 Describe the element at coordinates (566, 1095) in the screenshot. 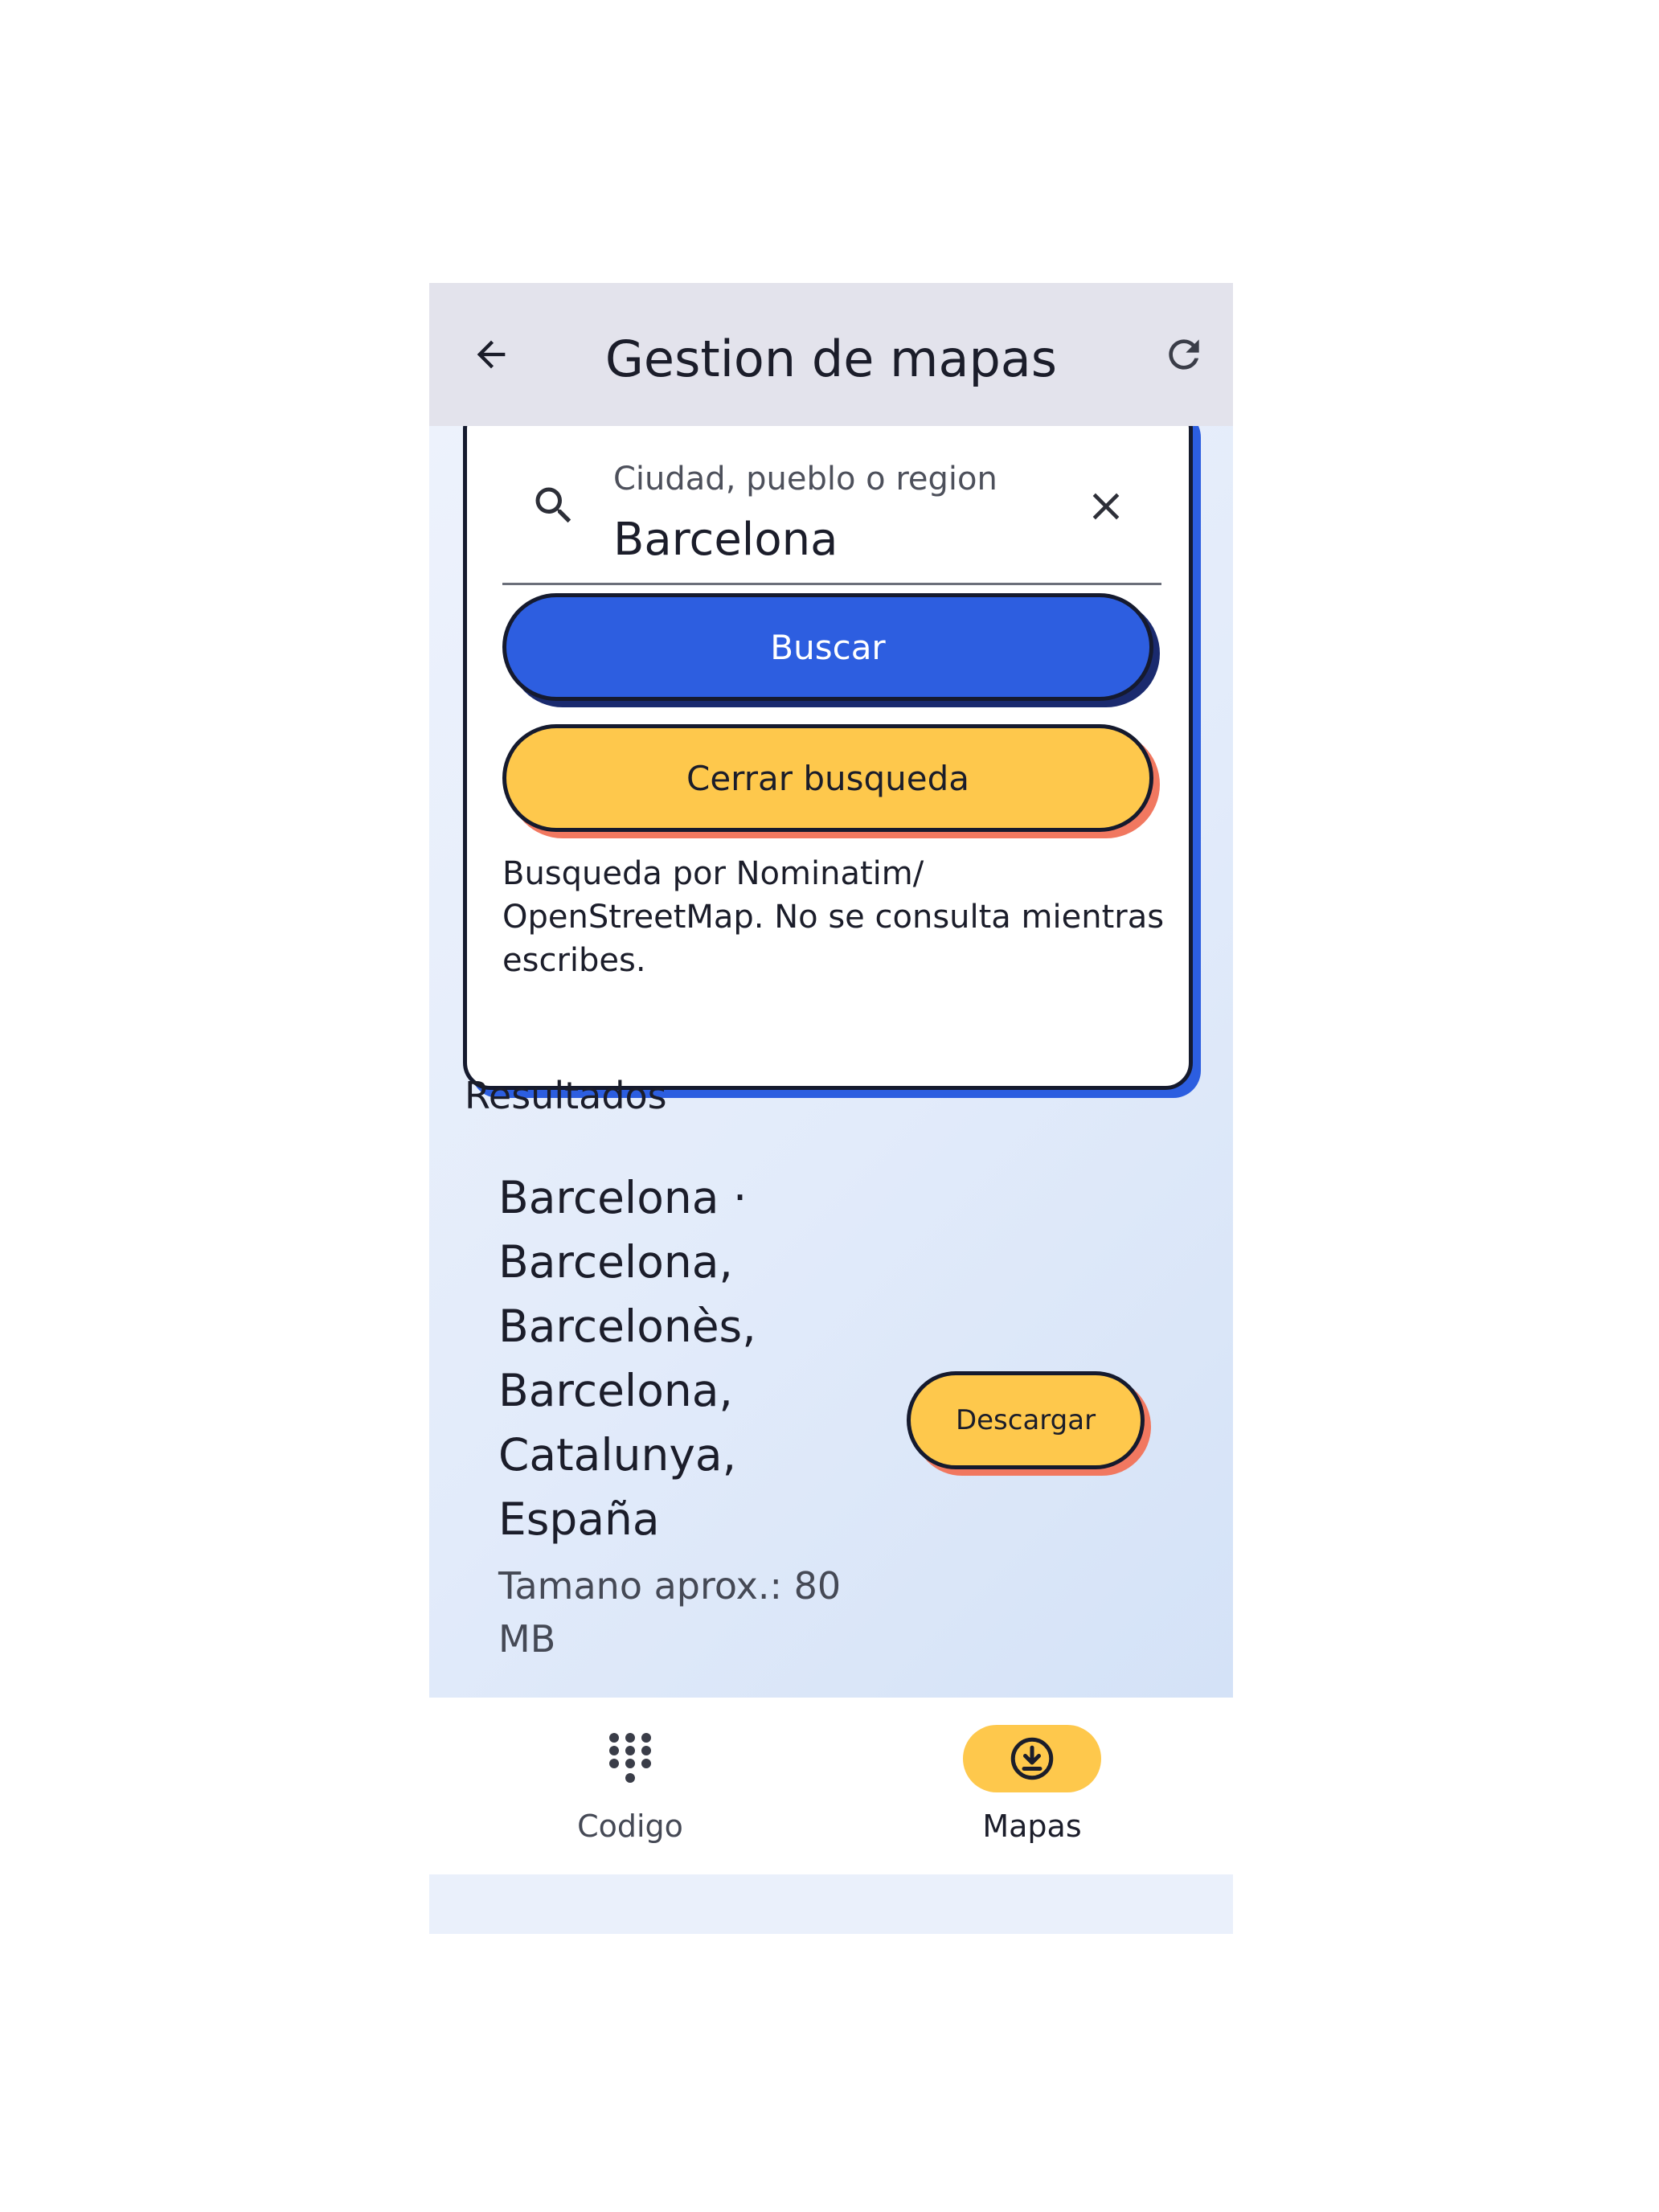

I see `results-heading: Resultados` at that location.